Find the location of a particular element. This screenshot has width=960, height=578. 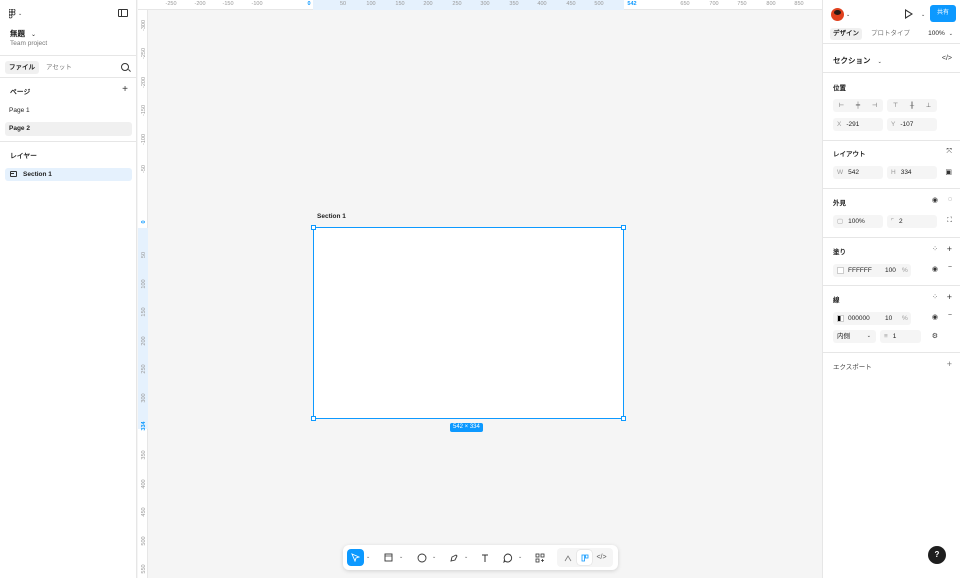

stroke-position-select: 内側 ⌄ is located at coordinates (854, 336).